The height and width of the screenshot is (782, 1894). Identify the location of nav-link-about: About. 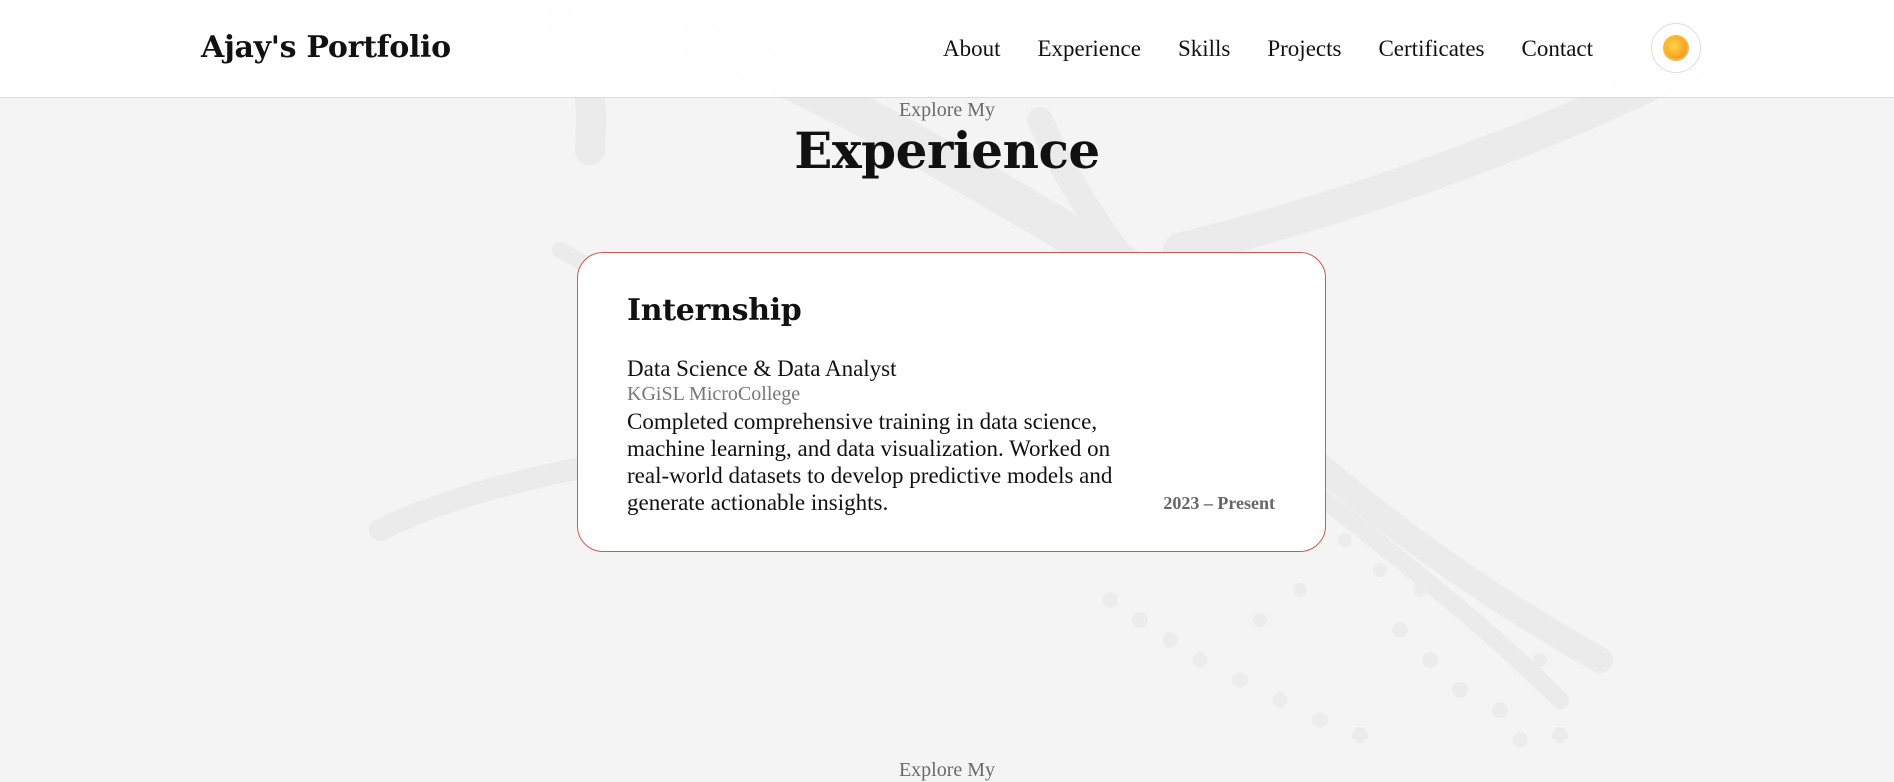
(972, 49).